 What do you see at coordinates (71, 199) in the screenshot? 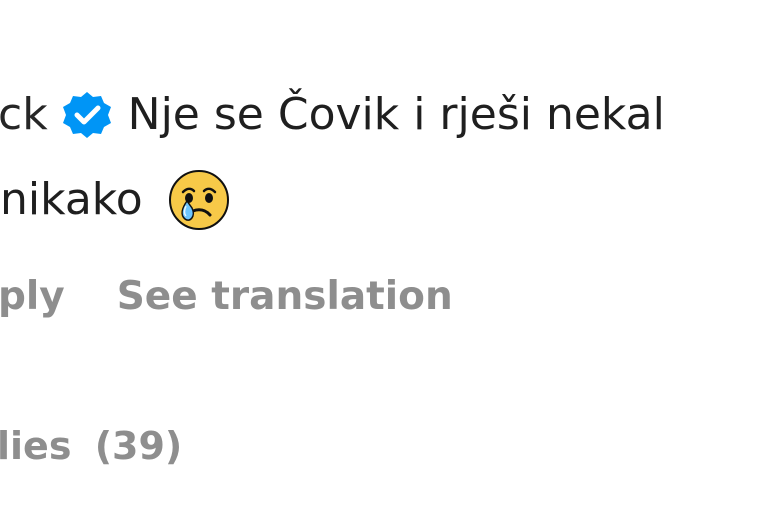
I see `comment-text-line-2: nikako` at bounding box center [71, 199].